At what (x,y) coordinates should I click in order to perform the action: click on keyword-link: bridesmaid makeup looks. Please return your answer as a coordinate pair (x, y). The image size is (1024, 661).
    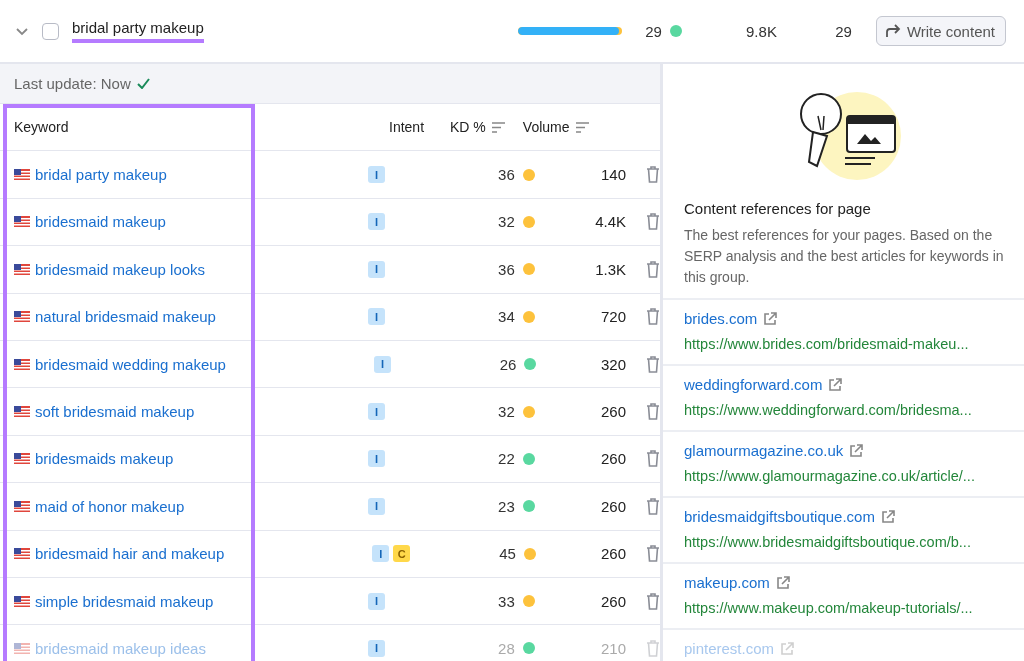
    Looking at the image, I should click on (120, 269).